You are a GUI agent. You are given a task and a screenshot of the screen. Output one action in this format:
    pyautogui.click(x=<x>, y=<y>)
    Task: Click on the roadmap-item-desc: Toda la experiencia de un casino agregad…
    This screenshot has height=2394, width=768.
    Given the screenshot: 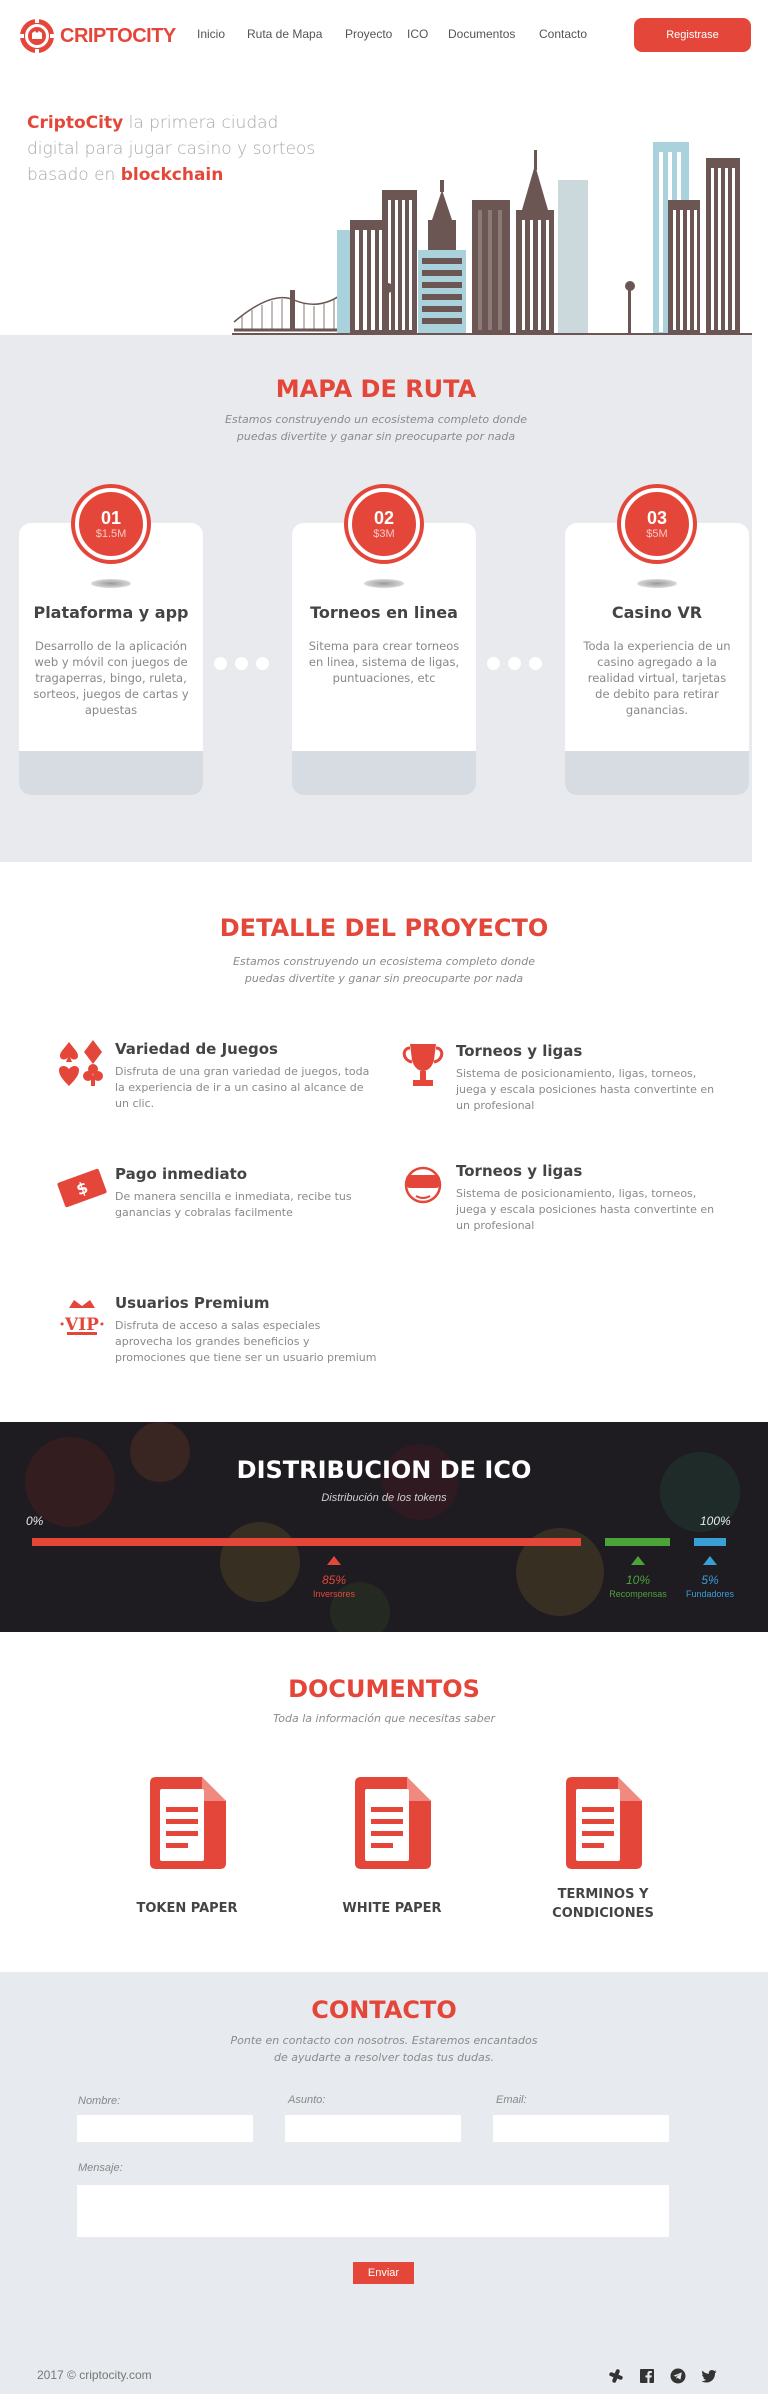 What is the action you would take?
    pyautogui.click(x=657, y=678)
    